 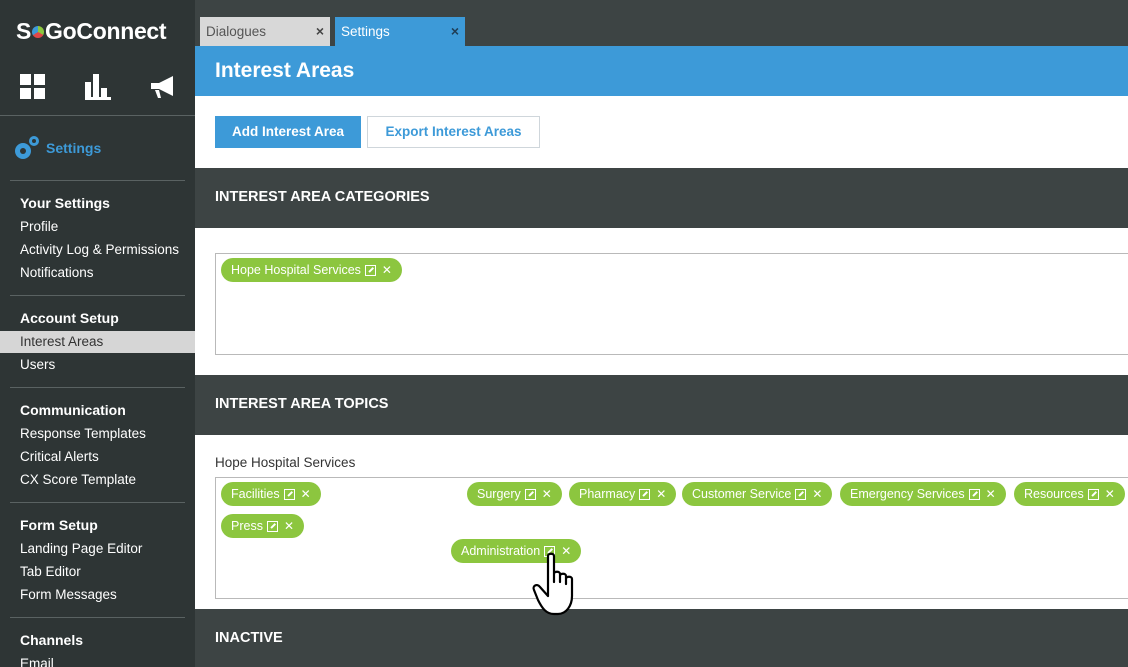 I want to click on chip-label: Emergency Services, so click(x=907, y=494).